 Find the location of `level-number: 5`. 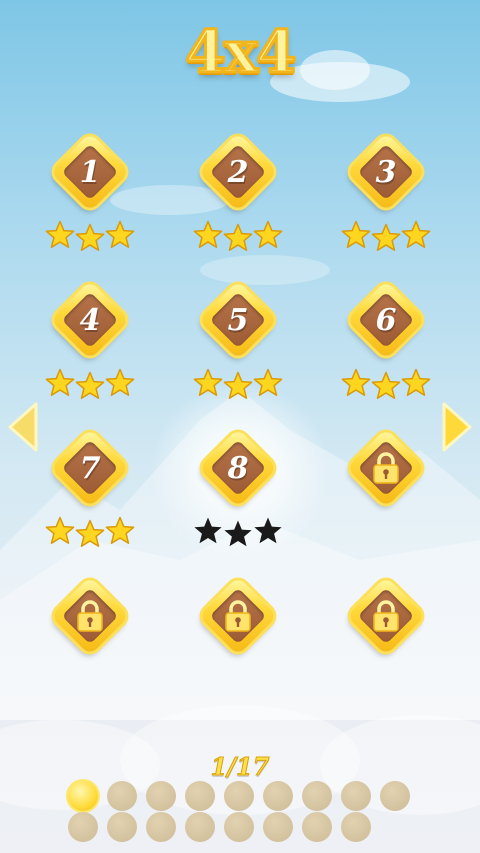

level-number: 5 is located at coordinates (238, 320).